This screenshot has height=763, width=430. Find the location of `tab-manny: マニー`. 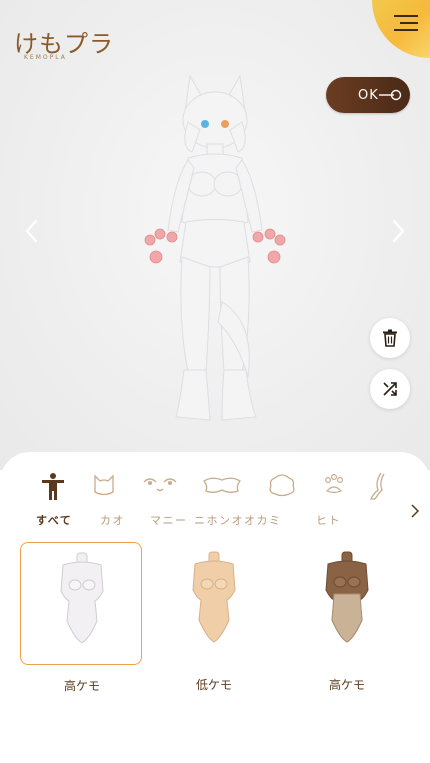

tab-manny: マニー is located at coordinates (163, 502).